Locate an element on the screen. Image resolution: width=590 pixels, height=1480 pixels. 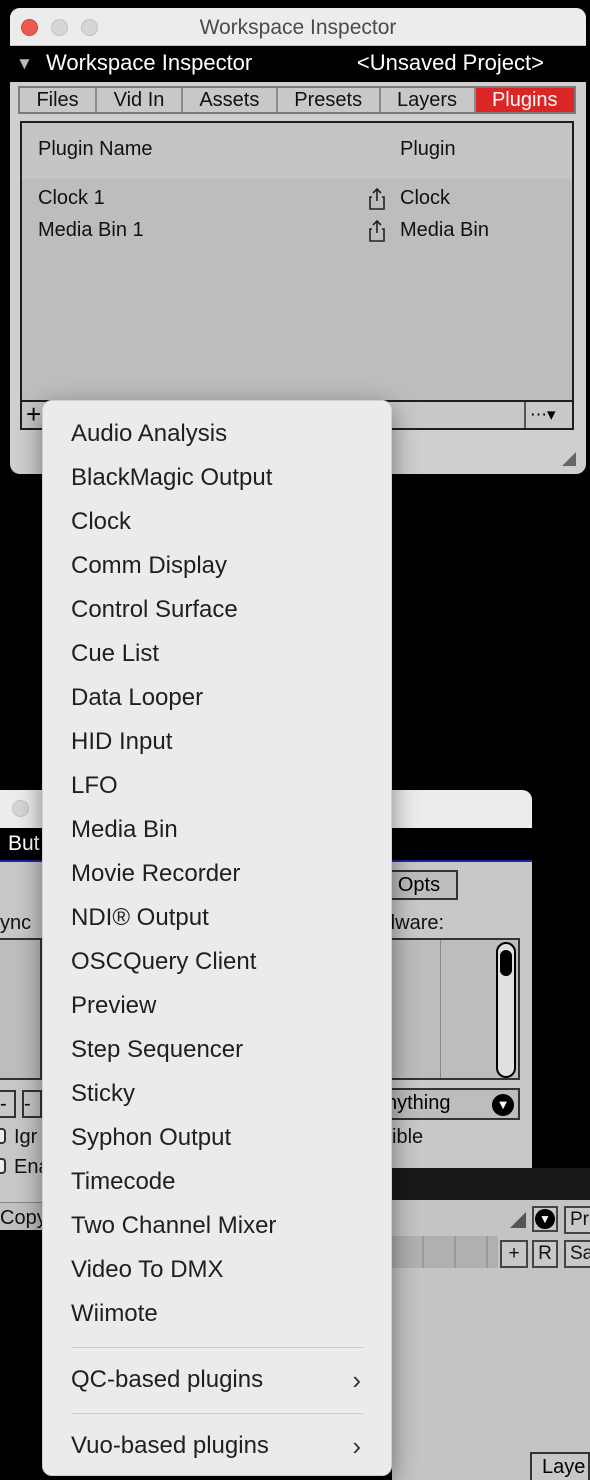
plugin-type: Media Bin is located at coordinates (444, 230).